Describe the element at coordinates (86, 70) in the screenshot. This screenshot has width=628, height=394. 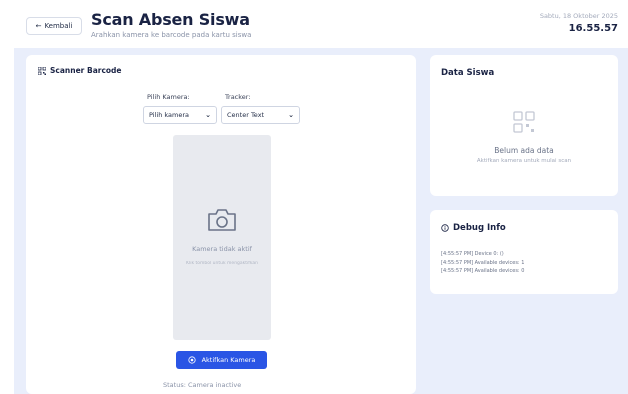
I see `scanner-title-text: Scanner Barcode` at that location.